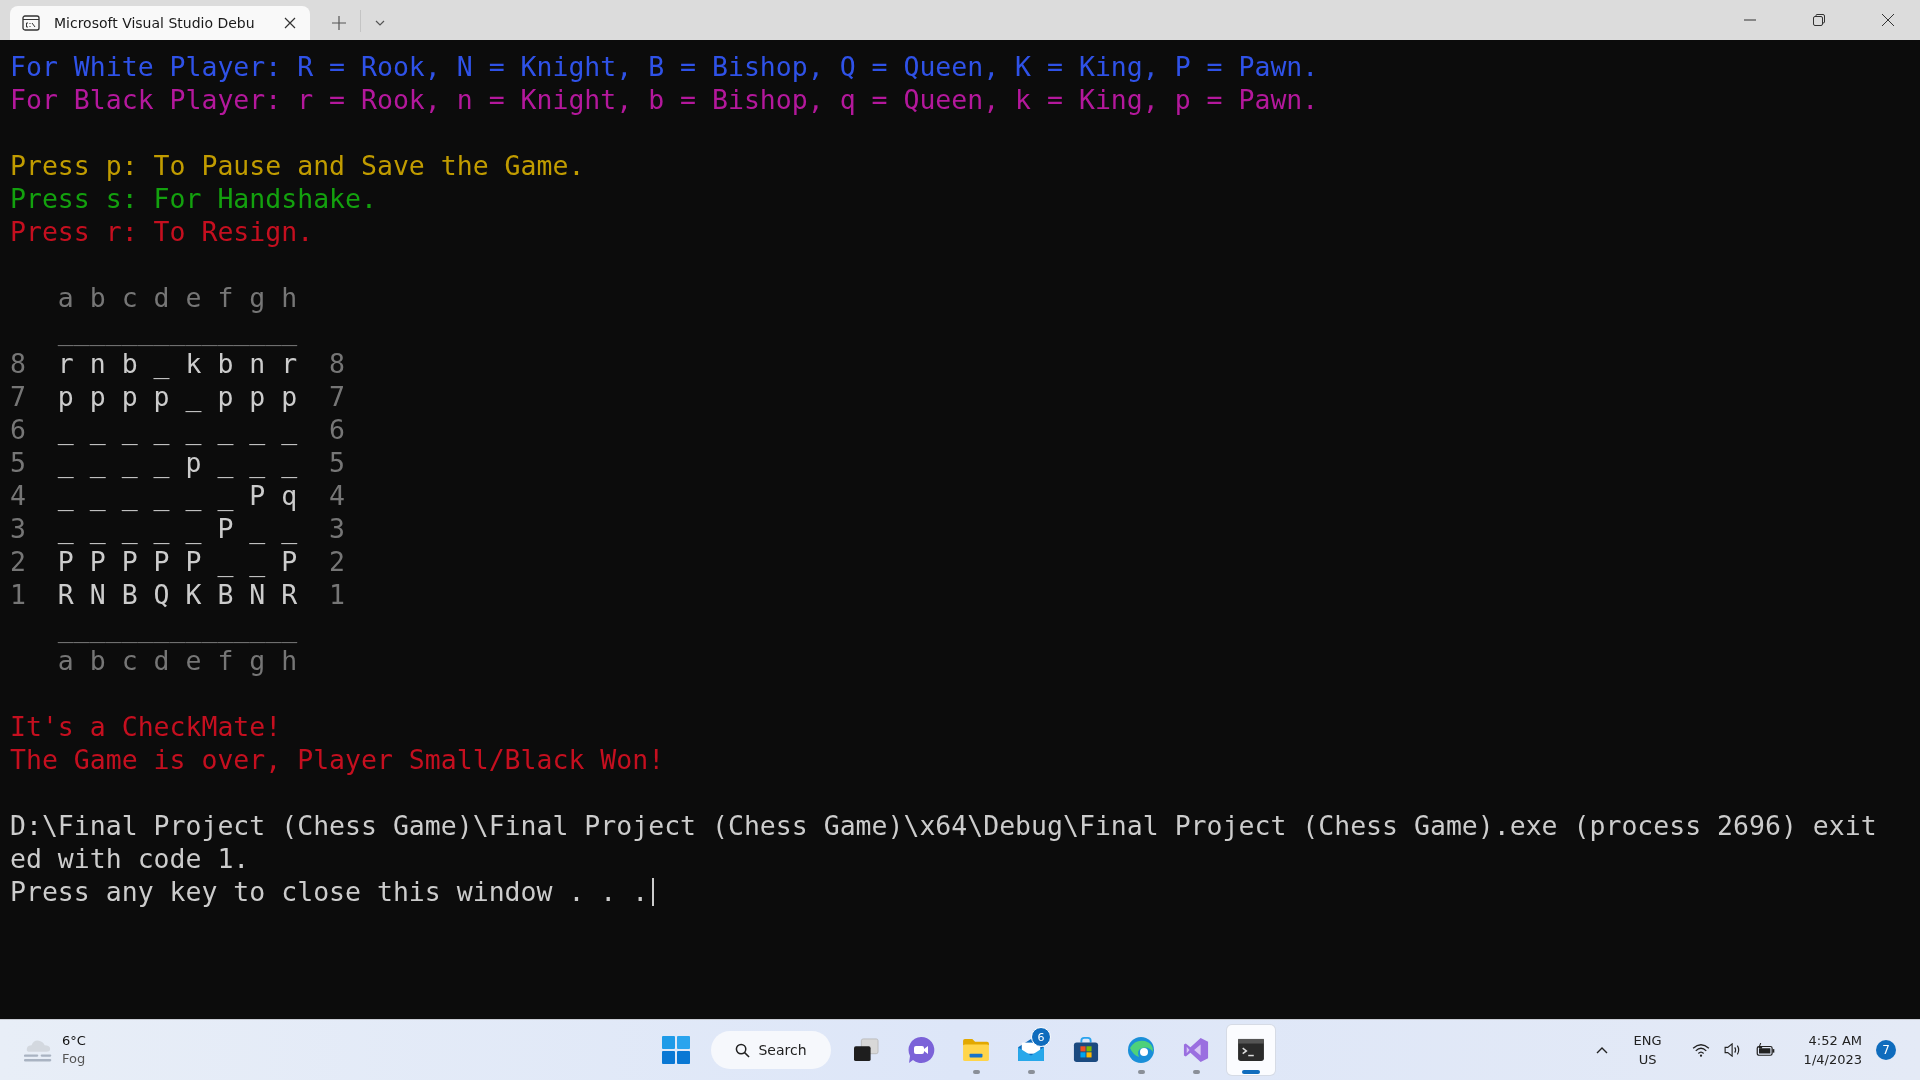 The width and height of the screenshot is (1920, 1080). What do you see at coordinates (337, 561) in the screenshot?
I see `rank-label: 2` at bounding box center [337, 561].